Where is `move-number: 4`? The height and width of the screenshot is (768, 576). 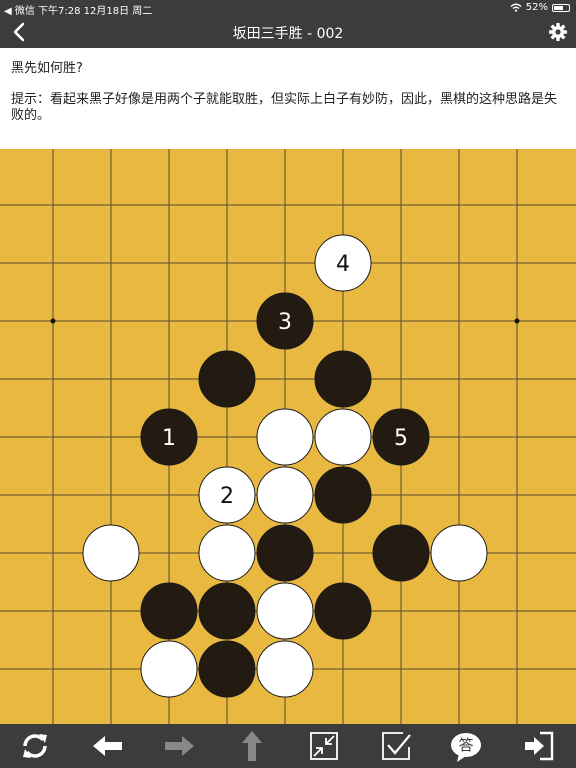 move-number: 4 is located at coordinates (343, 264).